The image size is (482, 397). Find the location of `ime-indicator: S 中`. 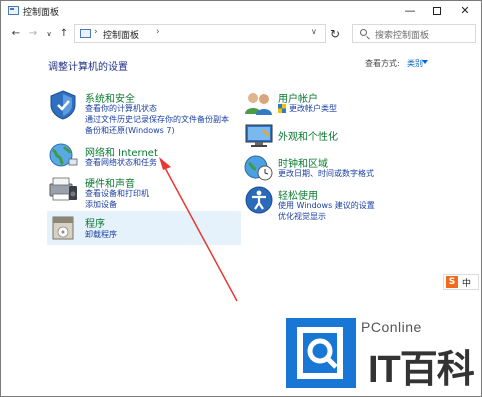

ime-indicator: S 中 is located at coordinates (461, 282).